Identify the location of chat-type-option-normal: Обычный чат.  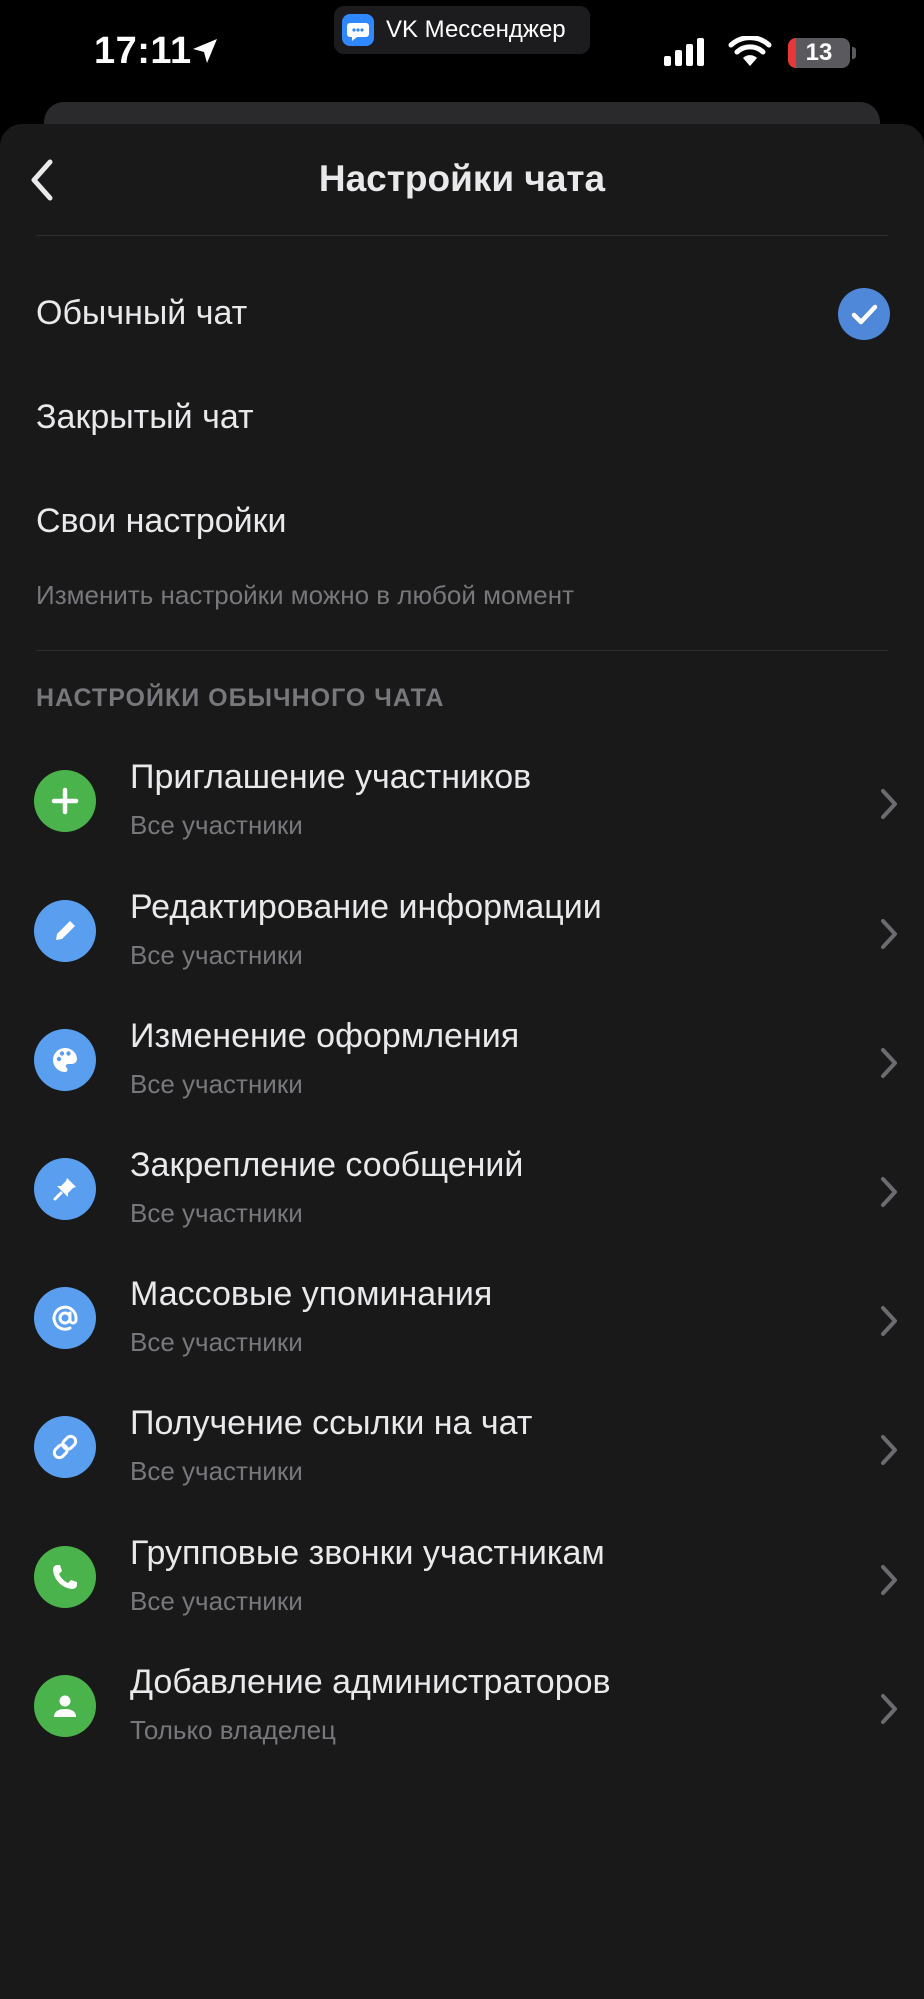
(462, 314).